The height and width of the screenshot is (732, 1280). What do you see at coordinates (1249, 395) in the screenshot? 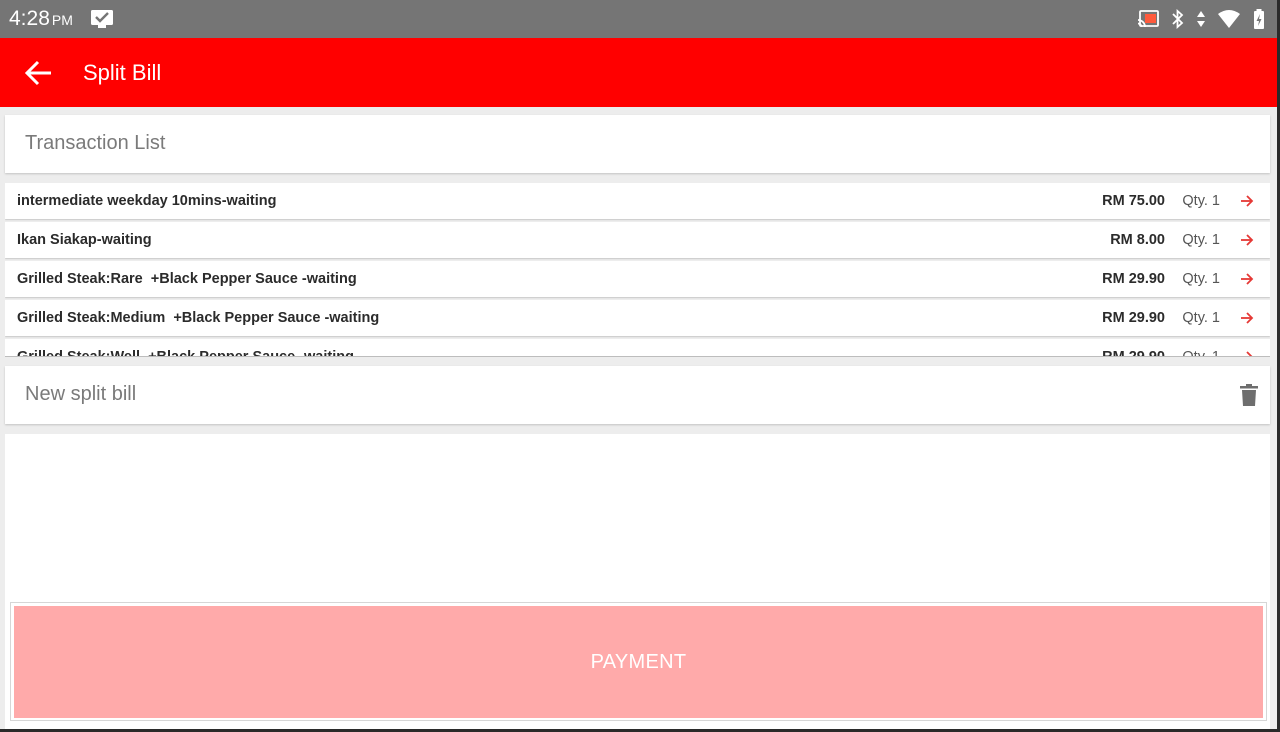
I see `trash-icon` at bounding box center [1249, 395].